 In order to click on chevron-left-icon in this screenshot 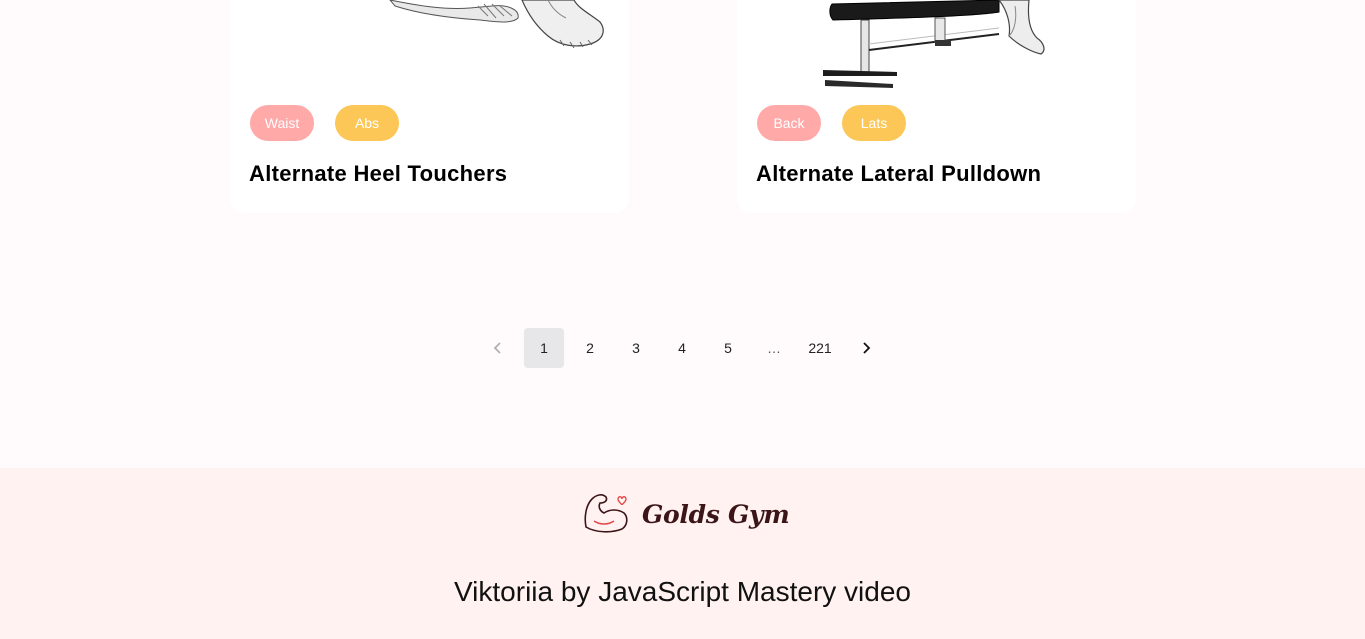, I will do `click(498, 348)`.